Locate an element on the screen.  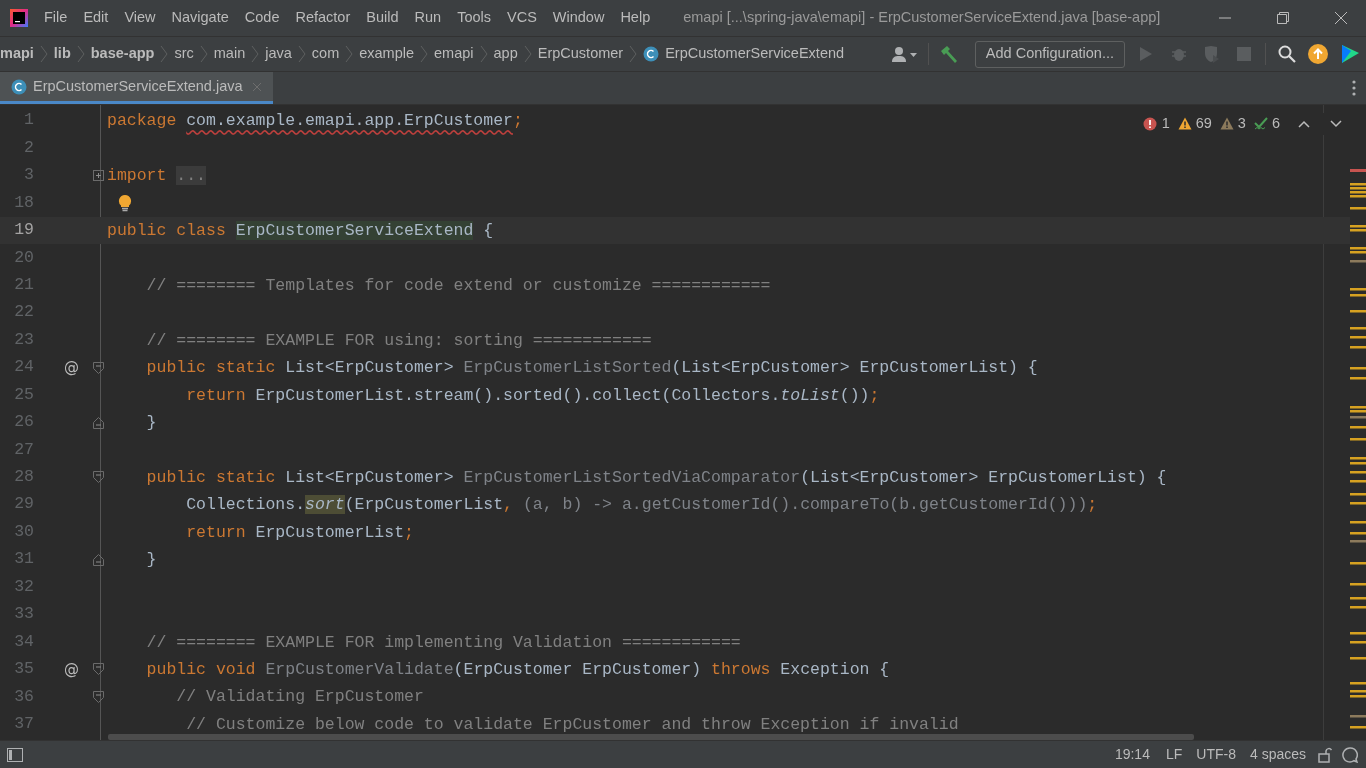
error-icon is located at coordinates (1149, 123).